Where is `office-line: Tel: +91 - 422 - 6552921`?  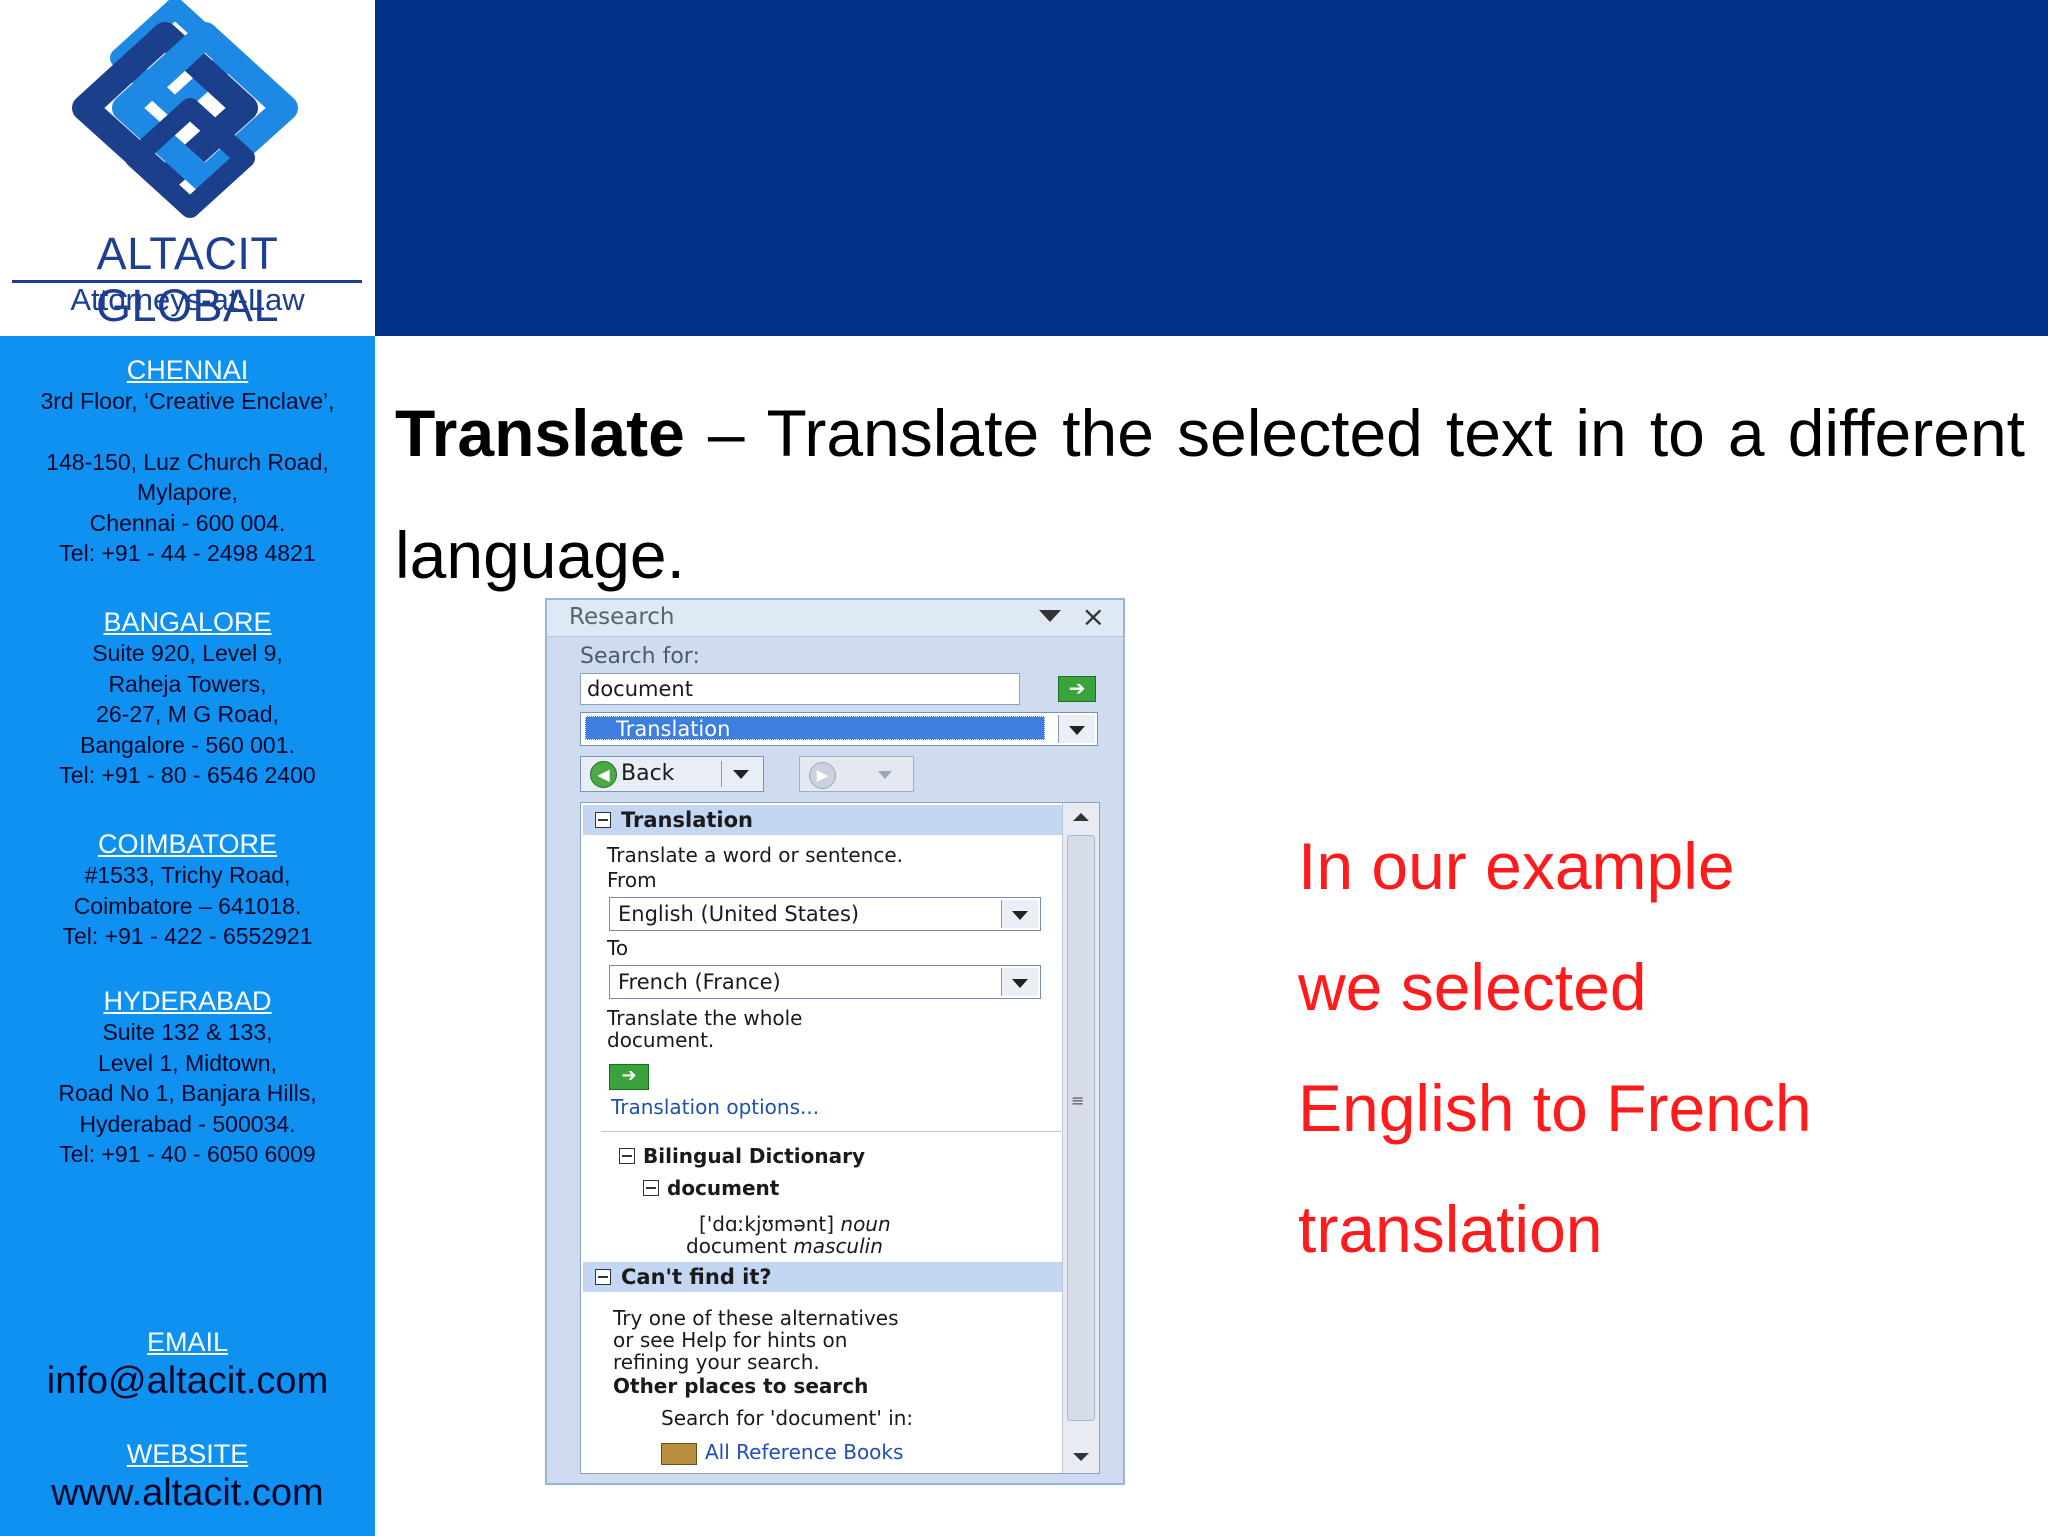
office-line: Tel: +91 - 422 - 6552921 is located at coordinates (187, 936).